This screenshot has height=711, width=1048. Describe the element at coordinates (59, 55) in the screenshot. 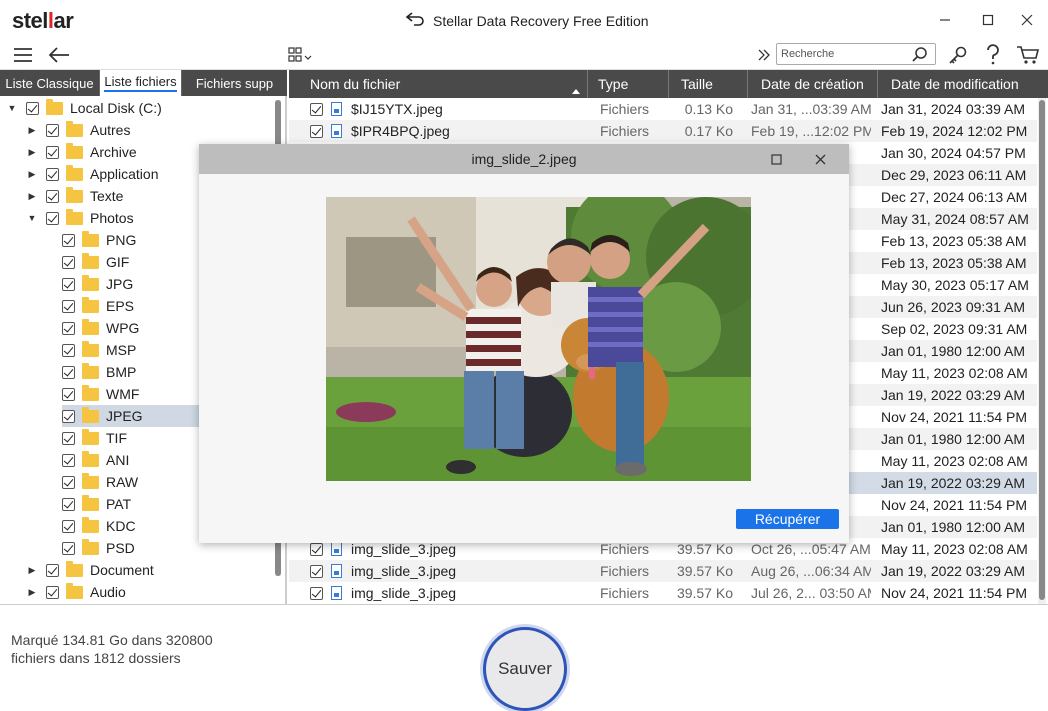

I see `back-icon` at that location.